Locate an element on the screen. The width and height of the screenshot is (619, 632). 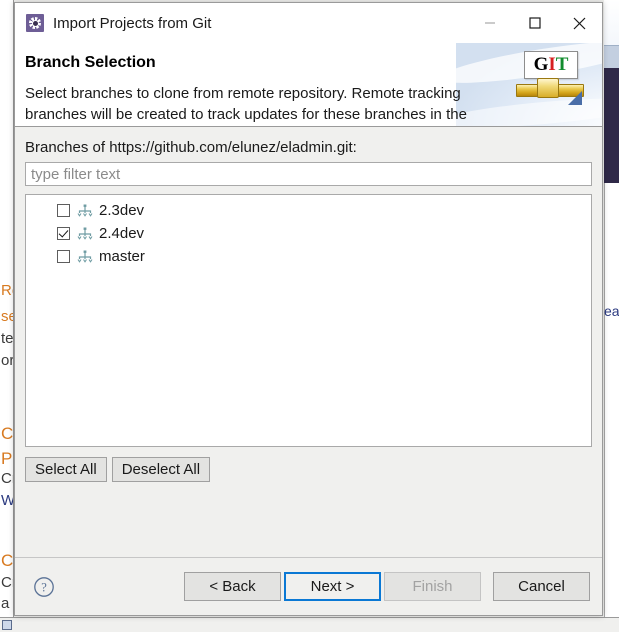
finish-button: Finish is located at coordinates (432, 586).